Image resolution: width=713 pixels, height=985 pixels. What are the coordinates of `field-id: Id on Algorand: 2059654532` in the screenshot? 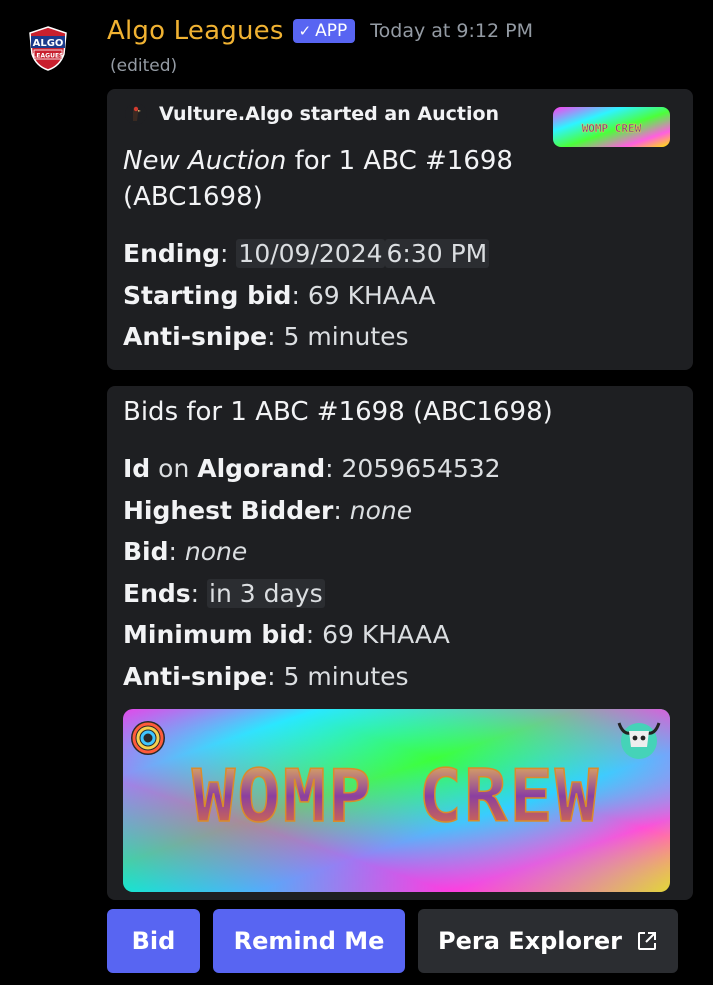 It's located at (312, 468).